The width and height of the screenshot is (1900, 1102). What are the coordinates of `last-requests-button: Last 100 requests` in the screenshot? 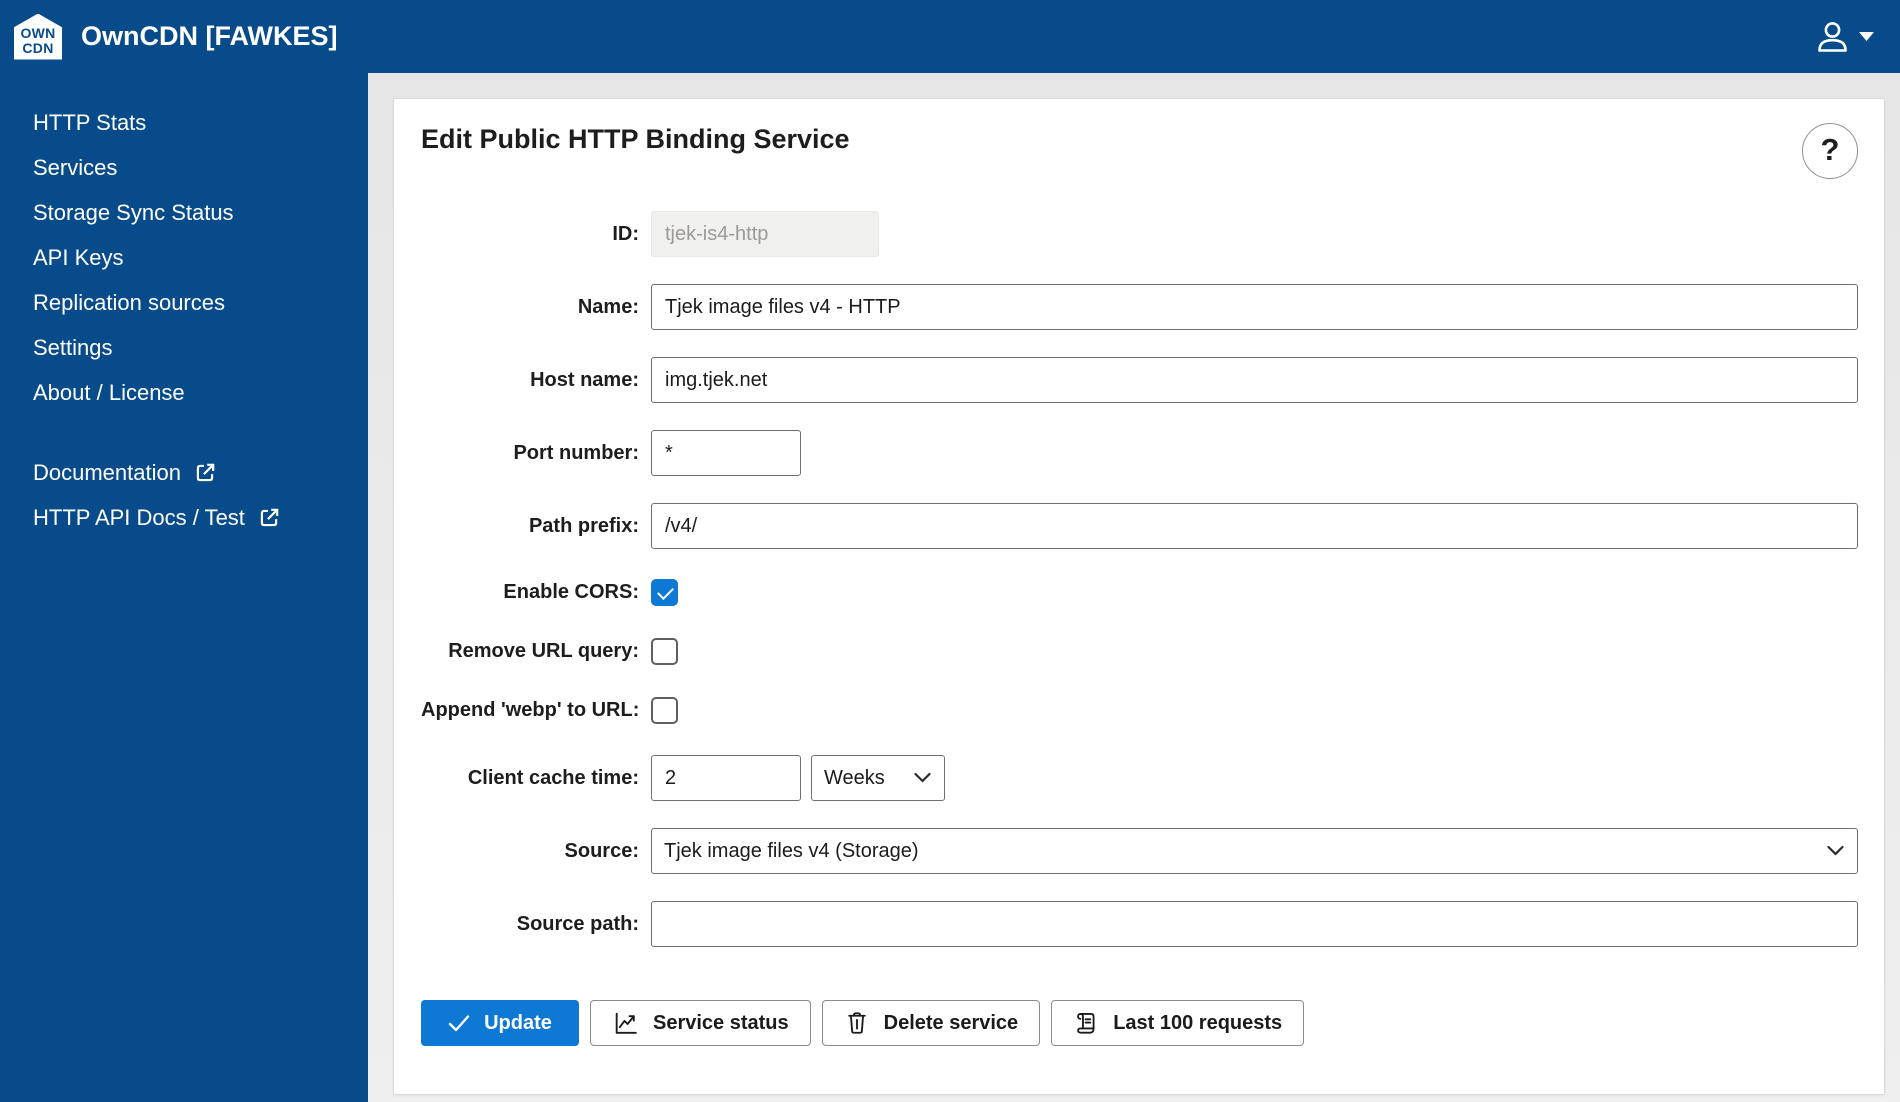 It's located at (1178, 1023).